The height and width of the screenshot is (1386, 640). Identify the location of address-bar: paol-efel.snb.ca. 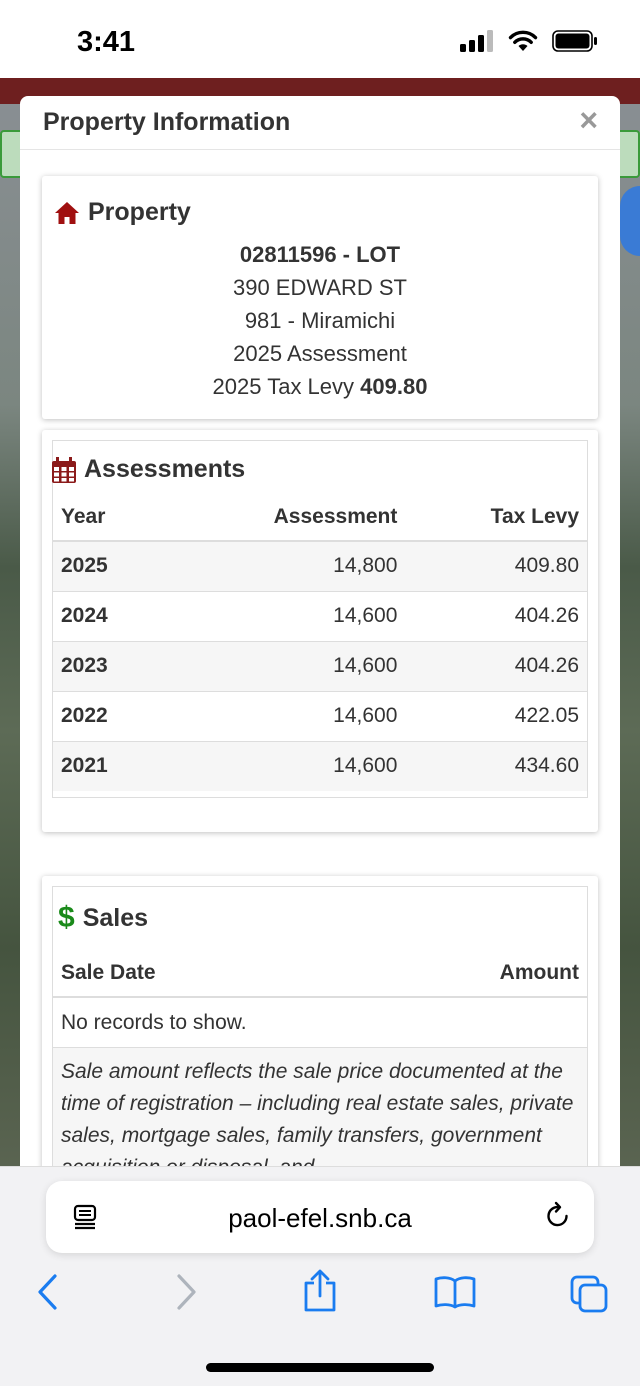
(320, 1217).